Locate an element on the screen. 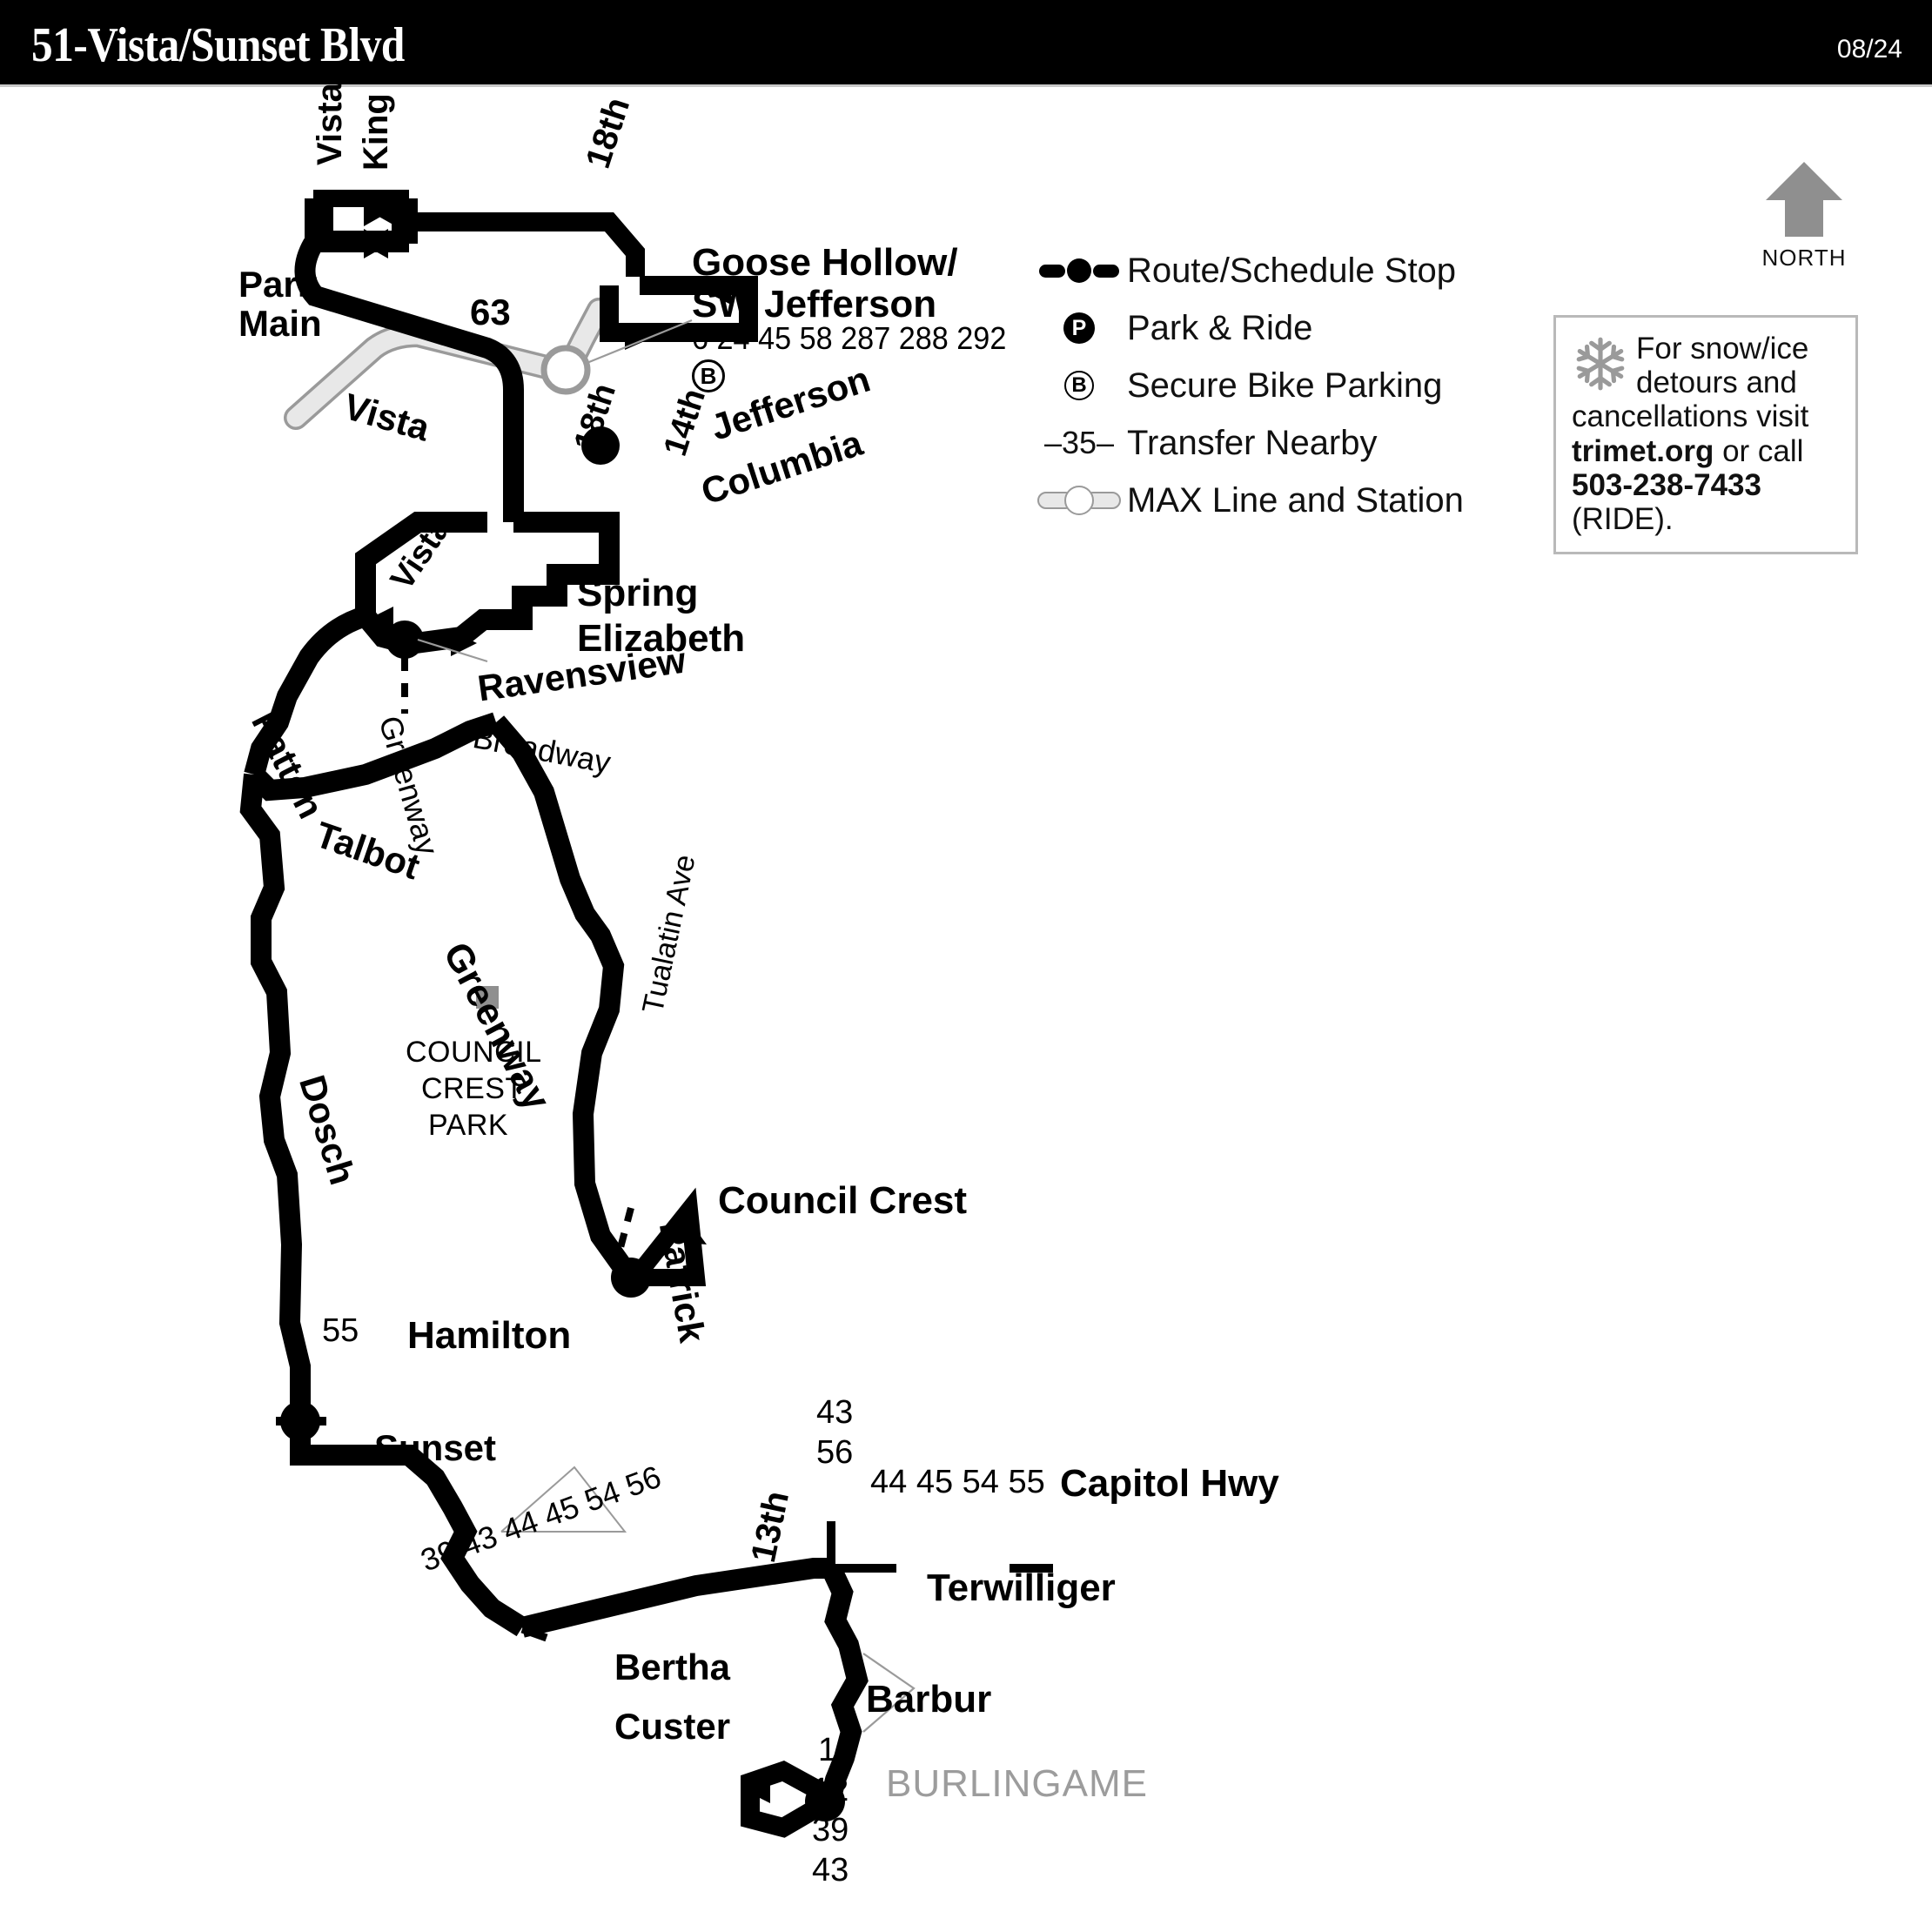 This screenshot has width=1932, height=1932. transfer-label-hamilton: 55 is located at coordinates (340, 1330).